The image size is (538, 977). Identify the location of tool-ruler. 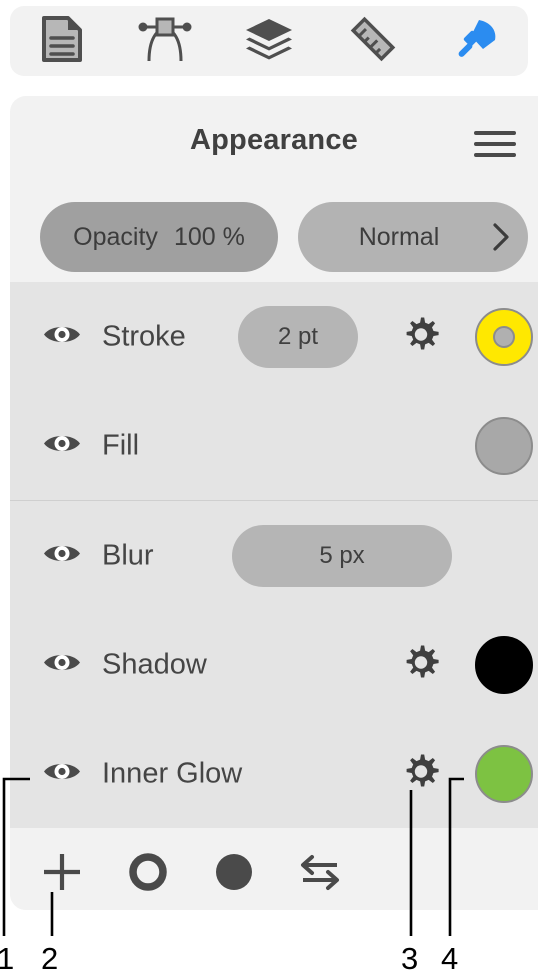
(373, 41).